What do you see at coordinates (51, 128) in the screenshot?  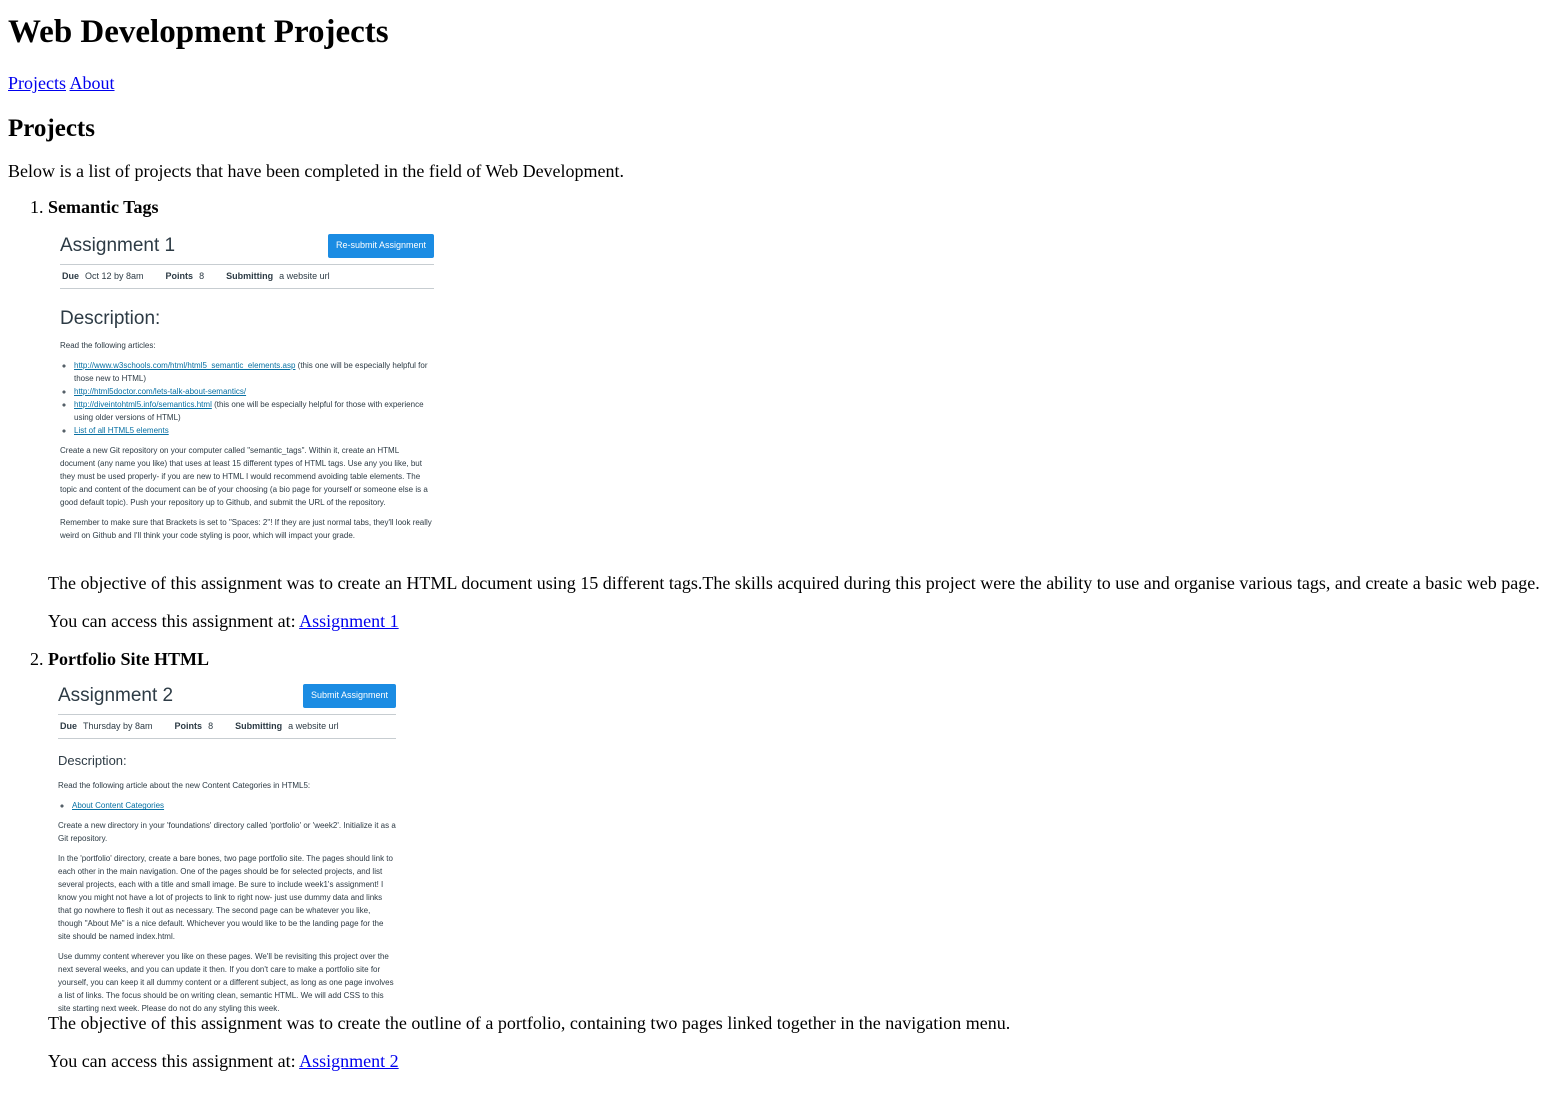 I see `page-heading: Projects` at bounding box center [51, 128].